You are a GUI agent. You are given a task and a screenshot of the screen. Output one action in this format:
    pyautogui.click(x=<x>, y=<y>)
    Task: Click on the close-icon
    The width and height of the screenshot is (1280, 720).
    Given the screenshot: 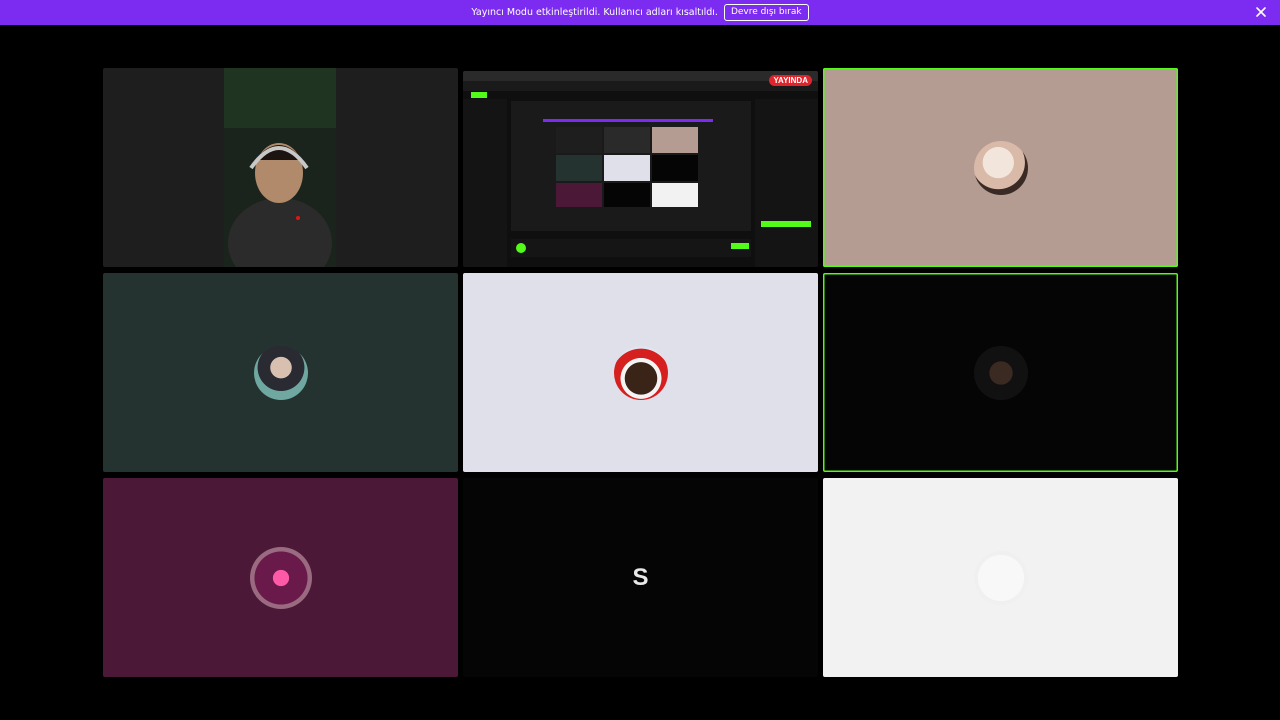 What is the action you would take?
    pyautogui.click(x=1261, y=12)
    